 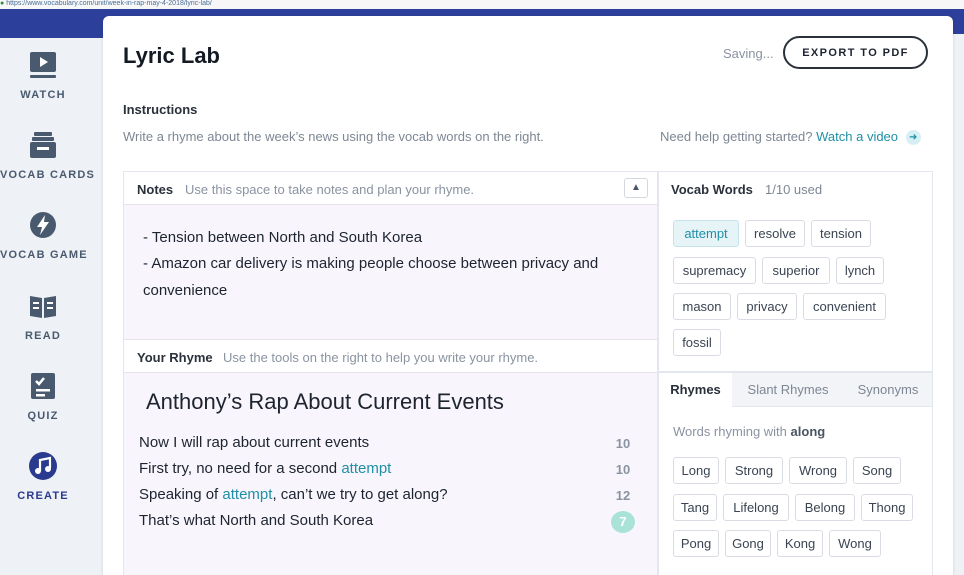 I want to click on arrow-right-icon: ➜, so click(x=913, y=137).